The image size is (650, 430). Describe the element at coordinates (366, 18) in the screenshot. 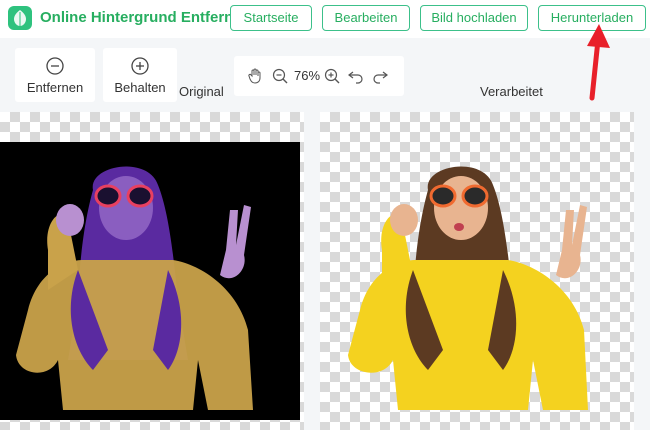

I see `nav-bearbeiten-button: Bearbeiten` at that location.